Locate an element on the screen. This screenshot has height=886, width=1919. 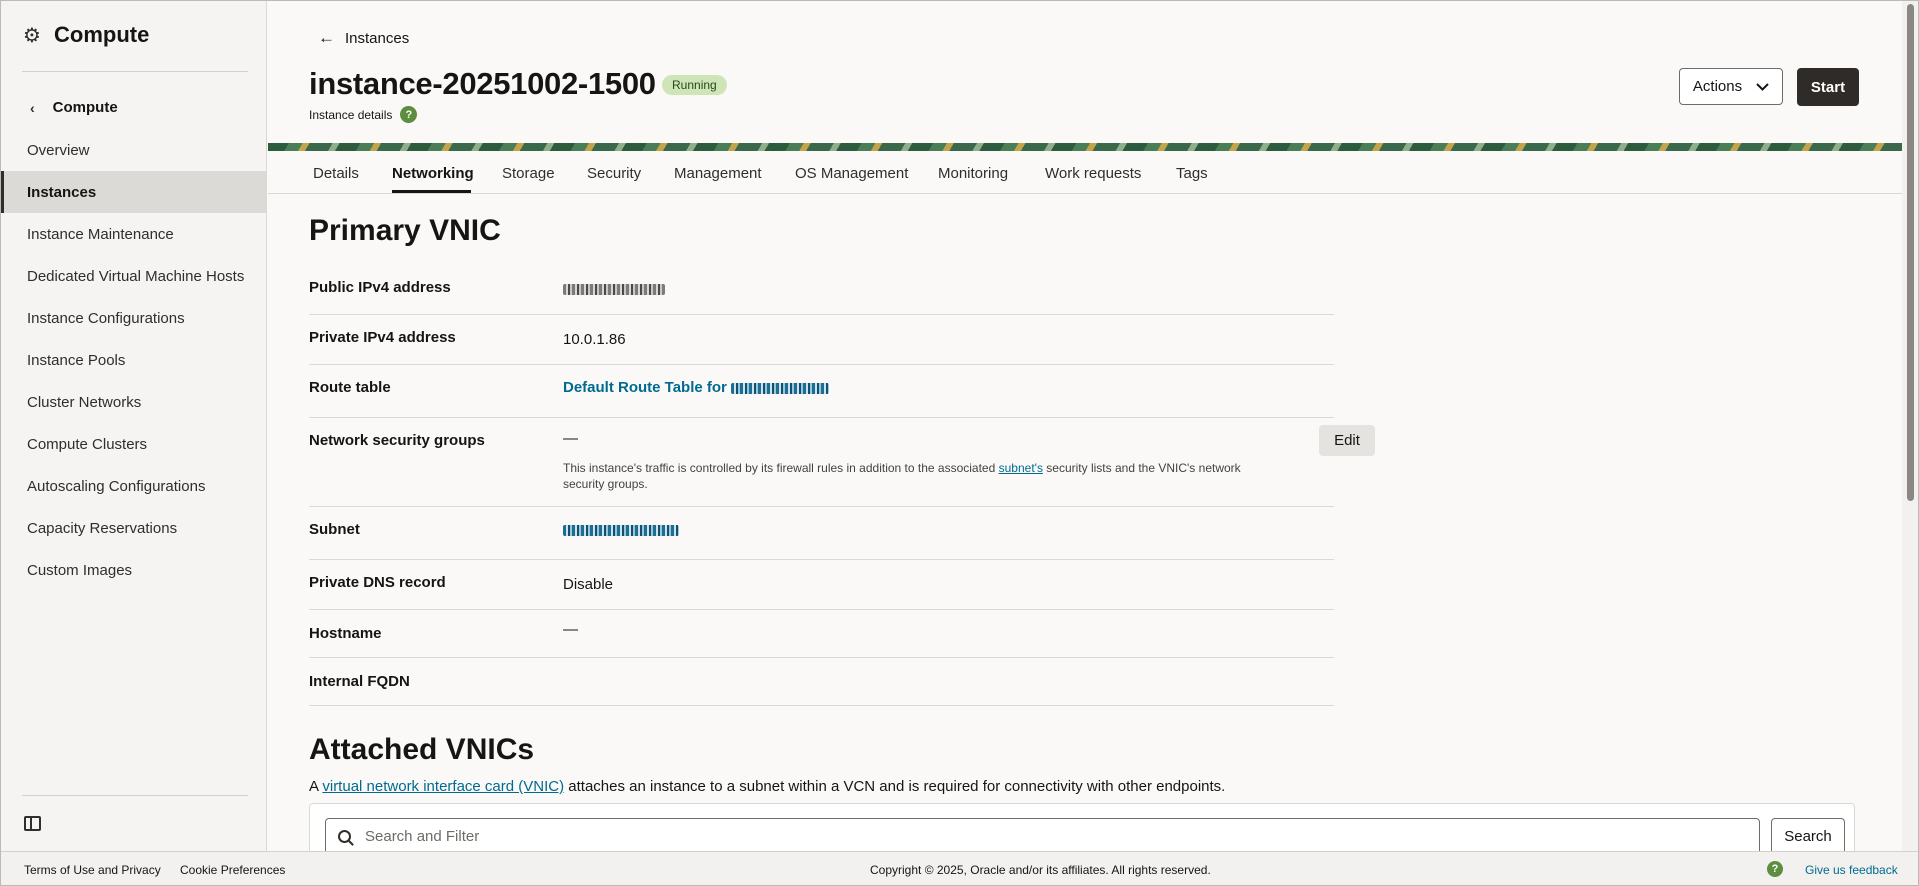
sidebar-collapse-icon is located at coordinates (32, 823).